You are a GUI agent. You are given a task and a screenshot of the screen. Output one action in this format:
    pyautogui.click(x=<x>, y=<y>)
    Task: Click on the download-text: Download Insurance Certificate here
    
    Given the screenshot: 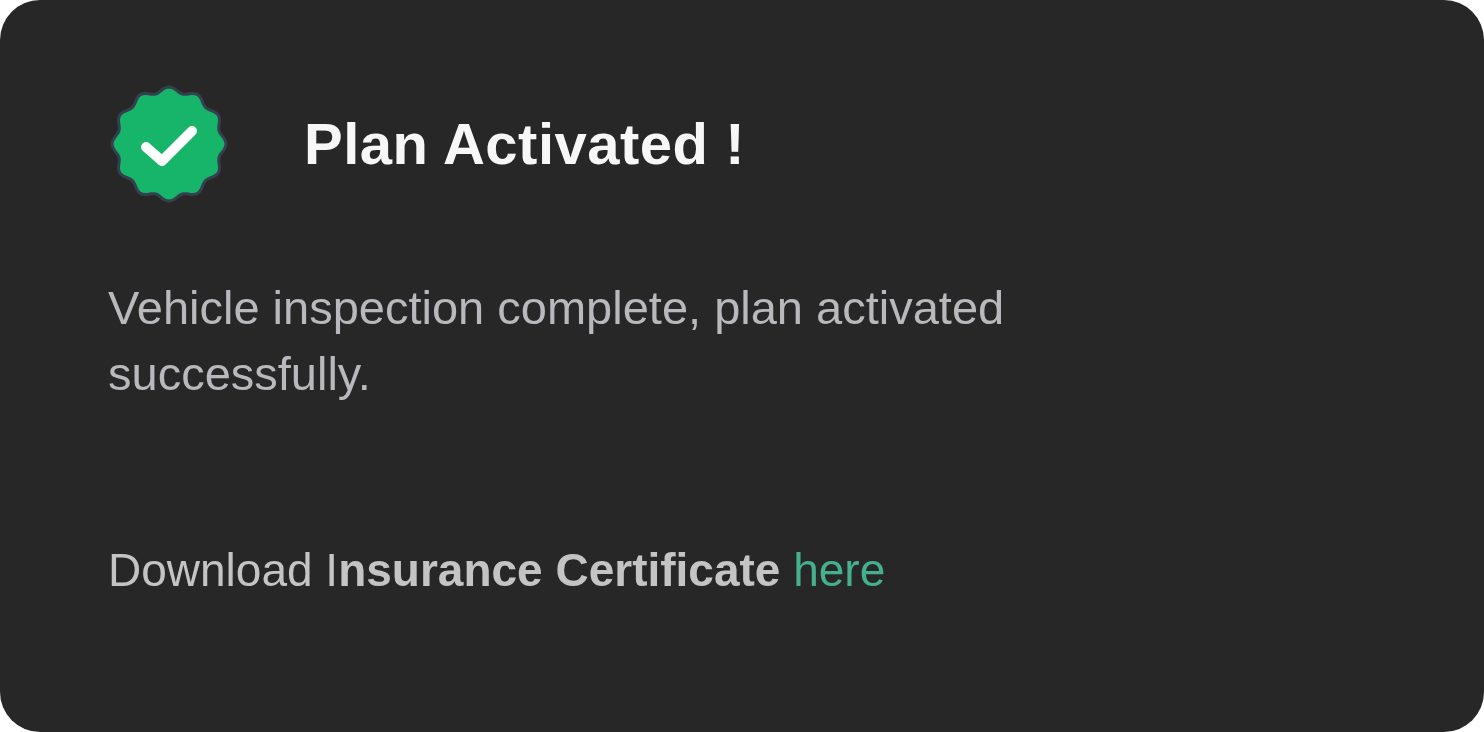 What is the action you would take?
    pyautogui.click(x=497, y=570)
    